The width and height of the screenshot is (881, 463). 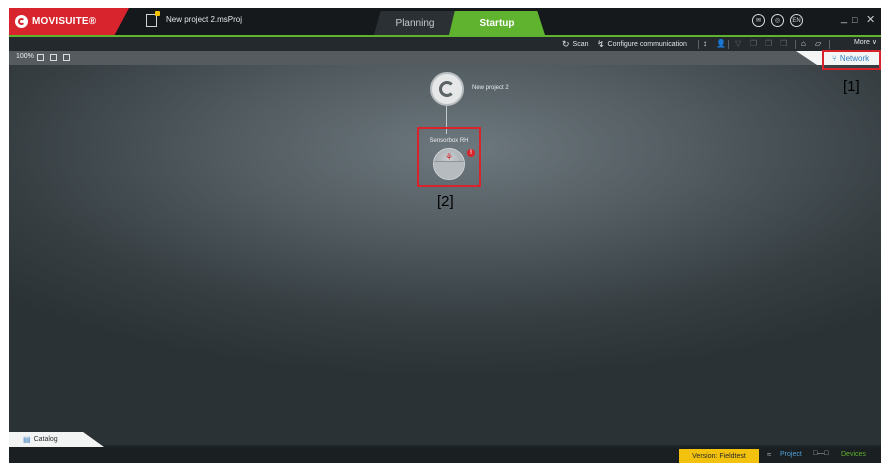 I want to click on maximize-button: □, so click(x=854, y=20).